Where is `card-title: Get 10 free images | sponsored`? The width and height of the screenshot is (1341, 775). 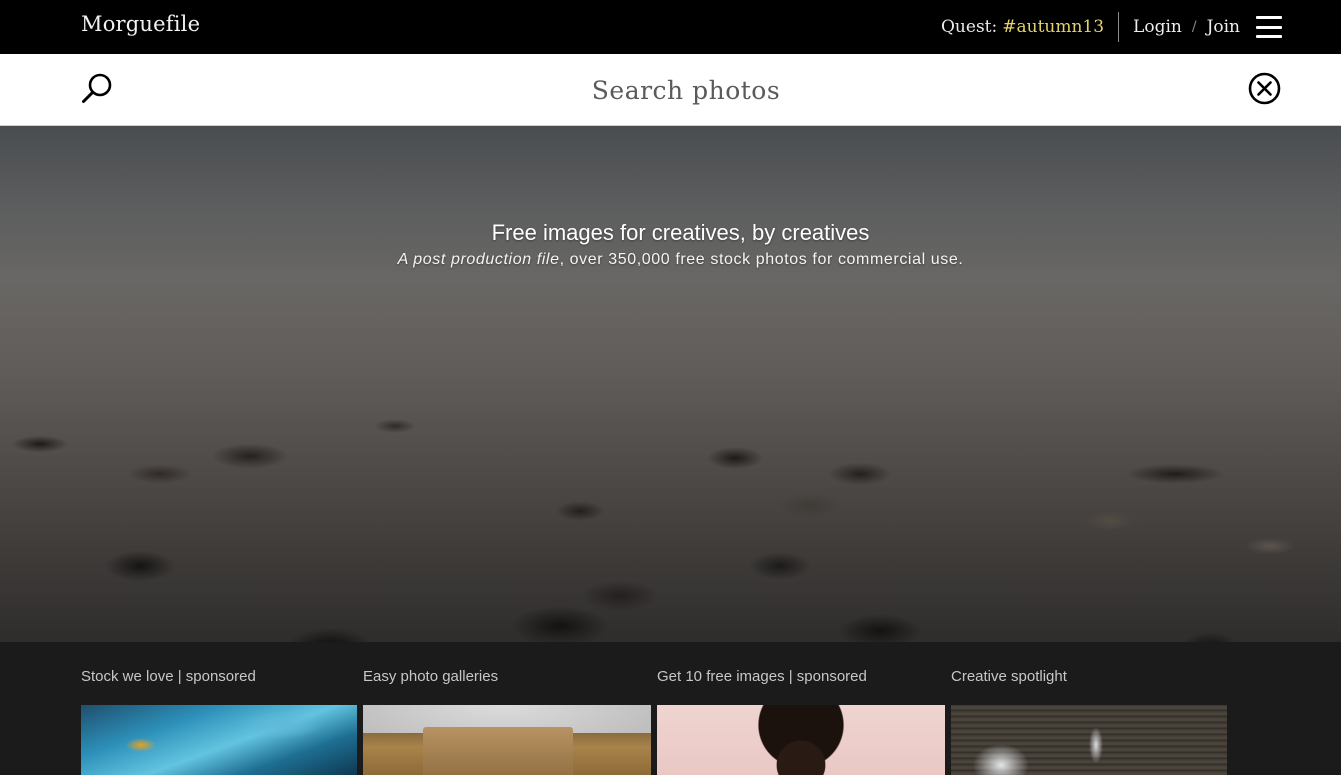
card-title: Get 10 free images | sponsored is located at coordinates (762, 676).